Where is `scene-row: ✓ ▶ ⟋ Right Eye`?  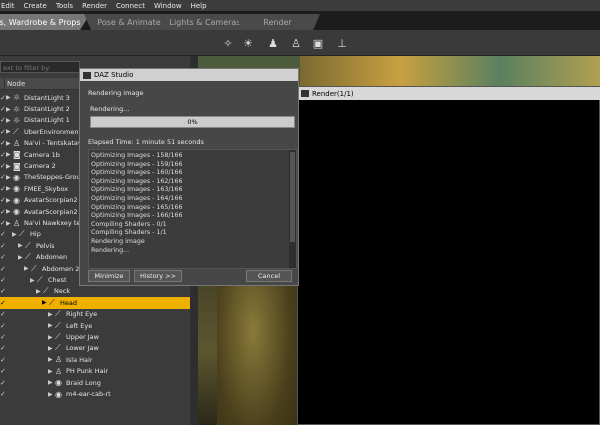
scene-row: ✓ ▶ ⟋ Right Eye is located at coordinates (95, 314).